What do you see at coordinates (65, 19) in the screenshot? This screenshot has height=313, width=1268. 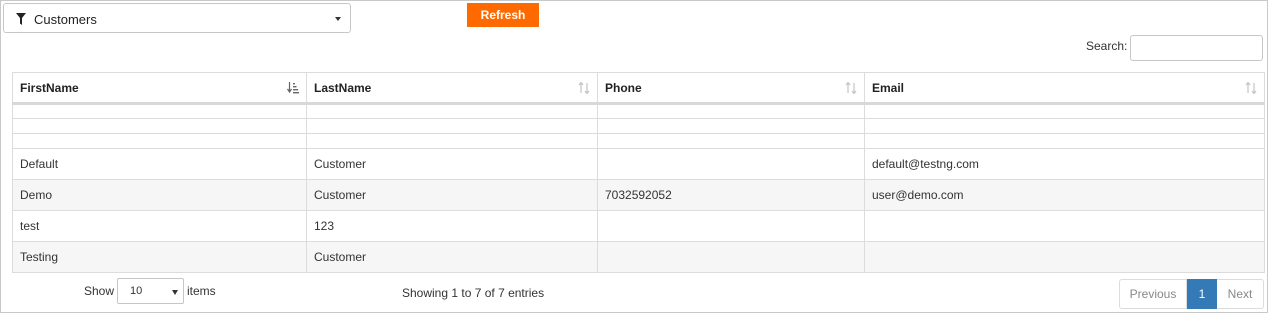 I see `filter-dropdown-label: Customers` at bounding box center [65, 19].